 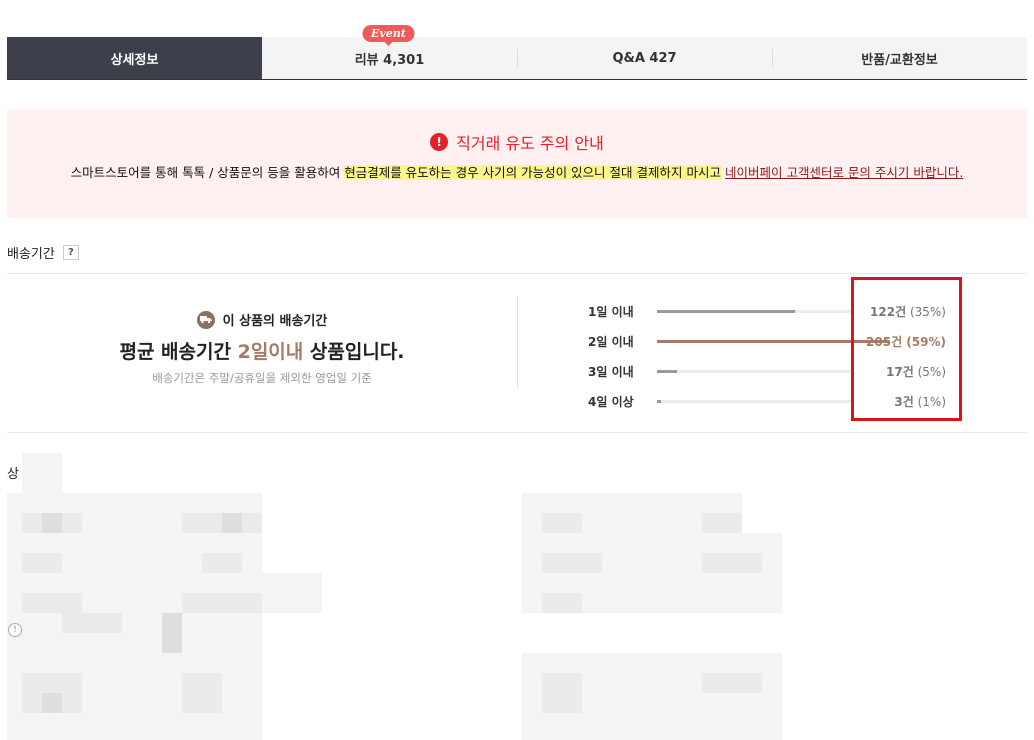 I want to click on truck-icon, so click(x=205, y=319).